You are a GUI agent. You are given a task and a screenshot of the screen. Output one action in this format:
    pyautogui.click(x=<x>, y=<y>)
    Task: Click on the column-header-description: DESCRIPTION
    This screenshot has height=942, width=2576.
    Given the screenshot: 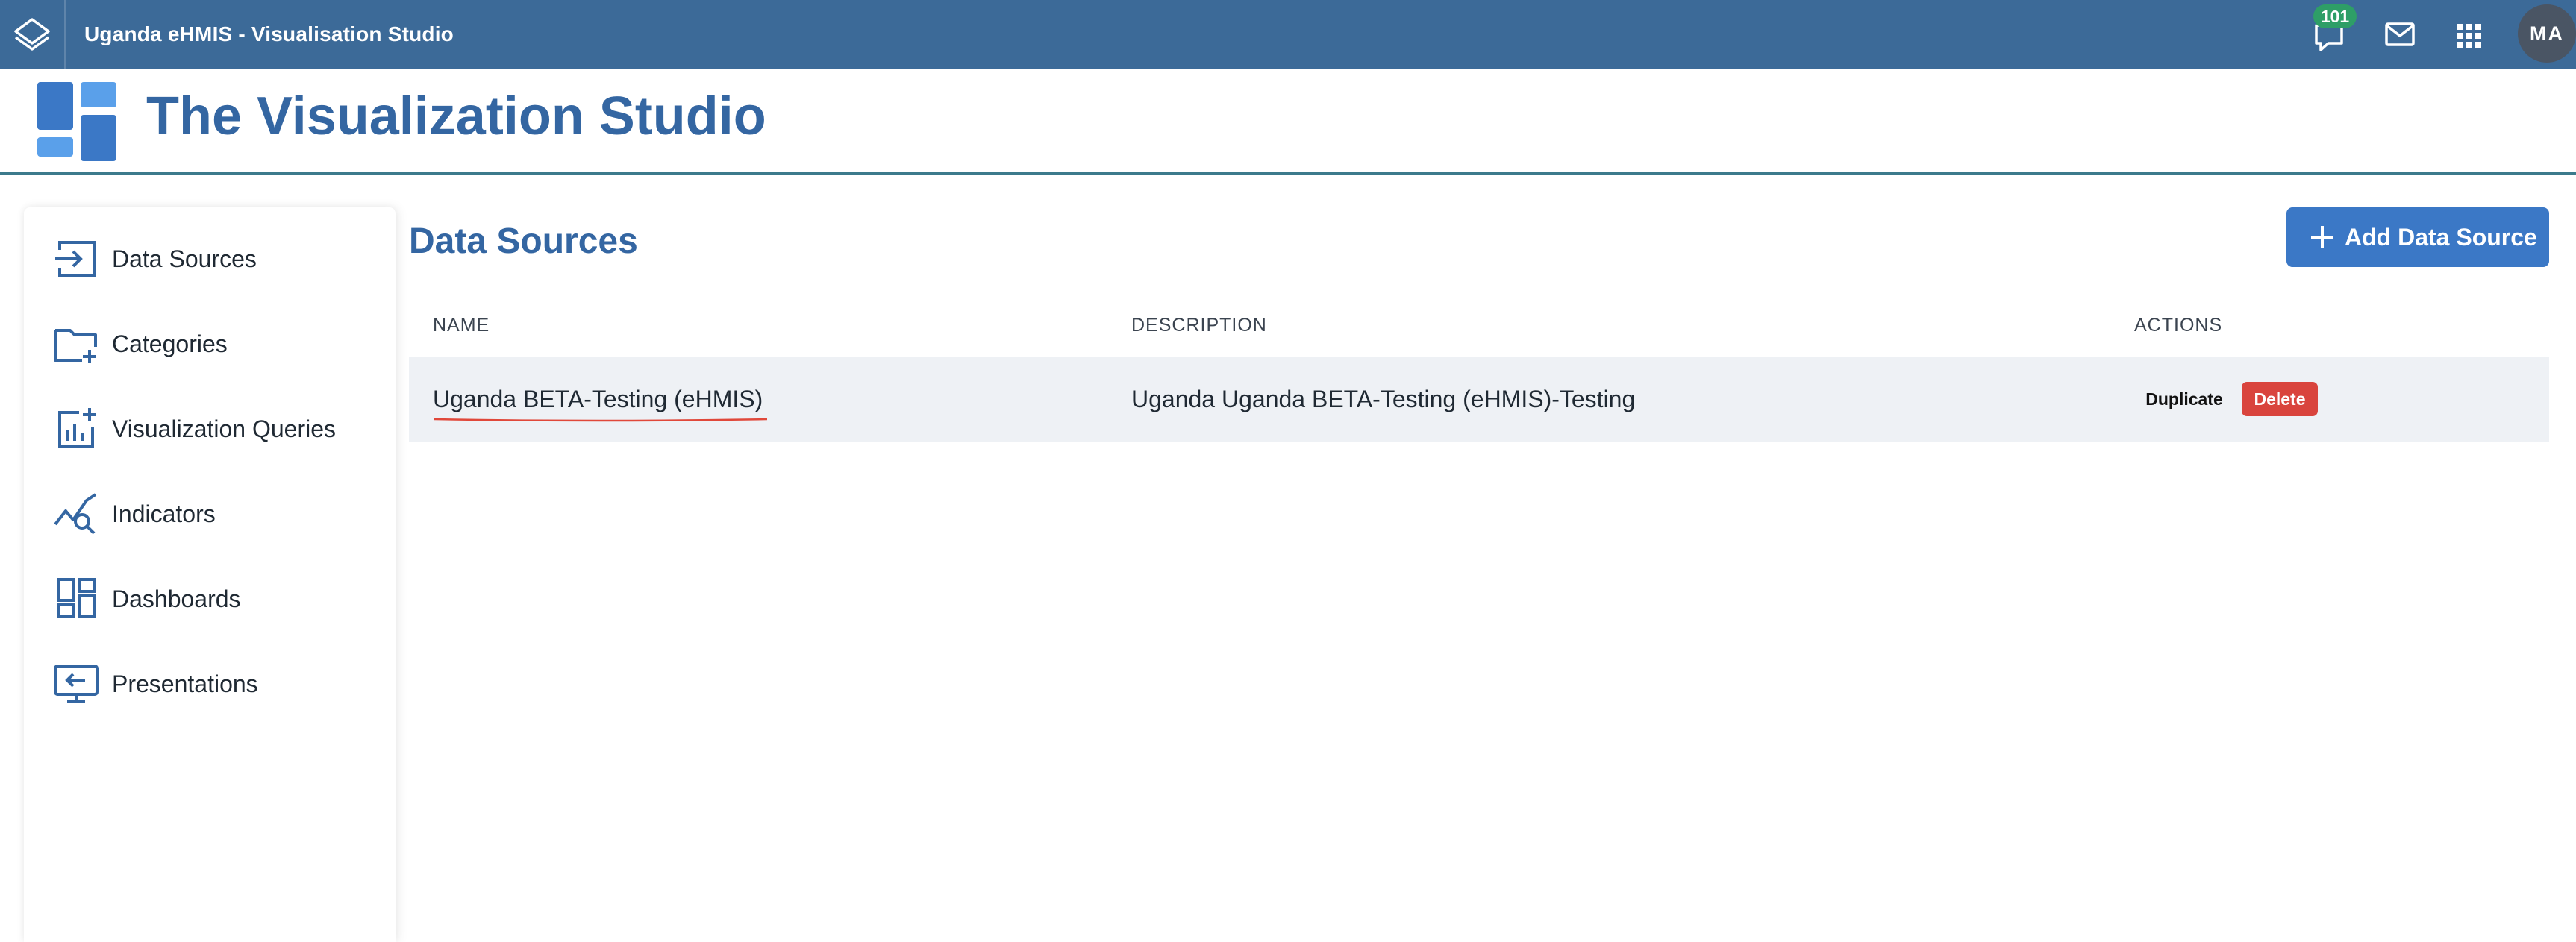 What is the action you would take?
    pyautogui.click(x=1199, y=325)
    